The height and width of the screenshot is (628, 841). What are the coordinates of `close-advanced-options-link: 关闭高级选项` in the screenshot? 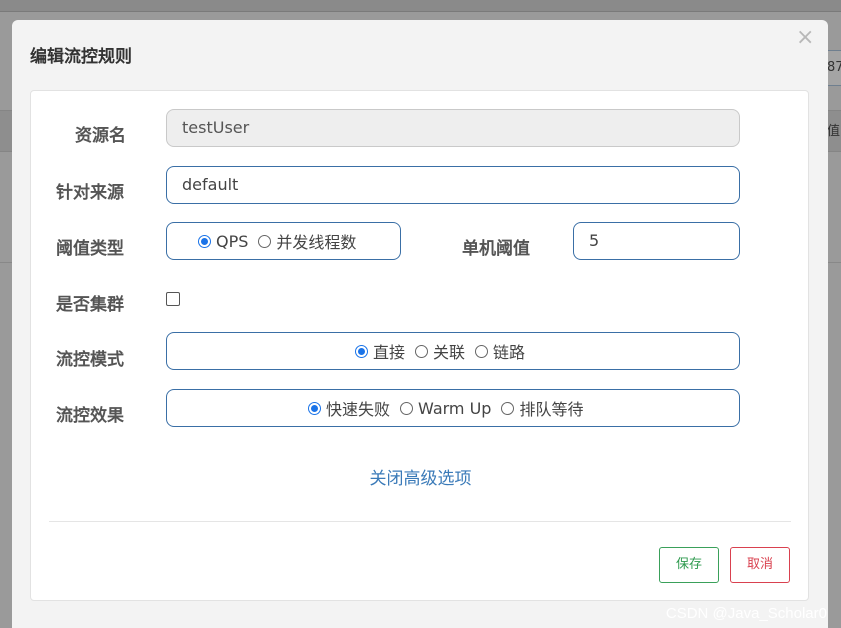 It's located at (420, 476).